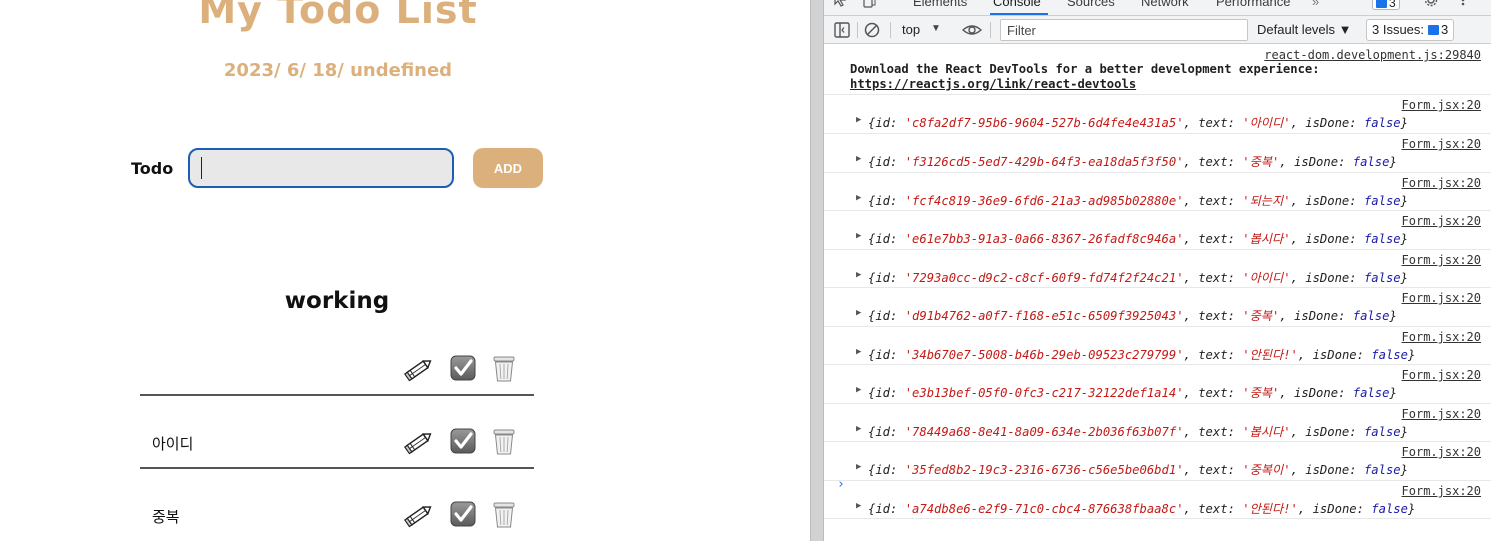 The height and width of the screenshot is (541, 1491). What do you see at coordinates (1044, 393) in the screenshot?
I see `object-id: 'e3b13bef-05f0-0fc3-c217-32122def1a14'` at bounding box center [1044, 393].